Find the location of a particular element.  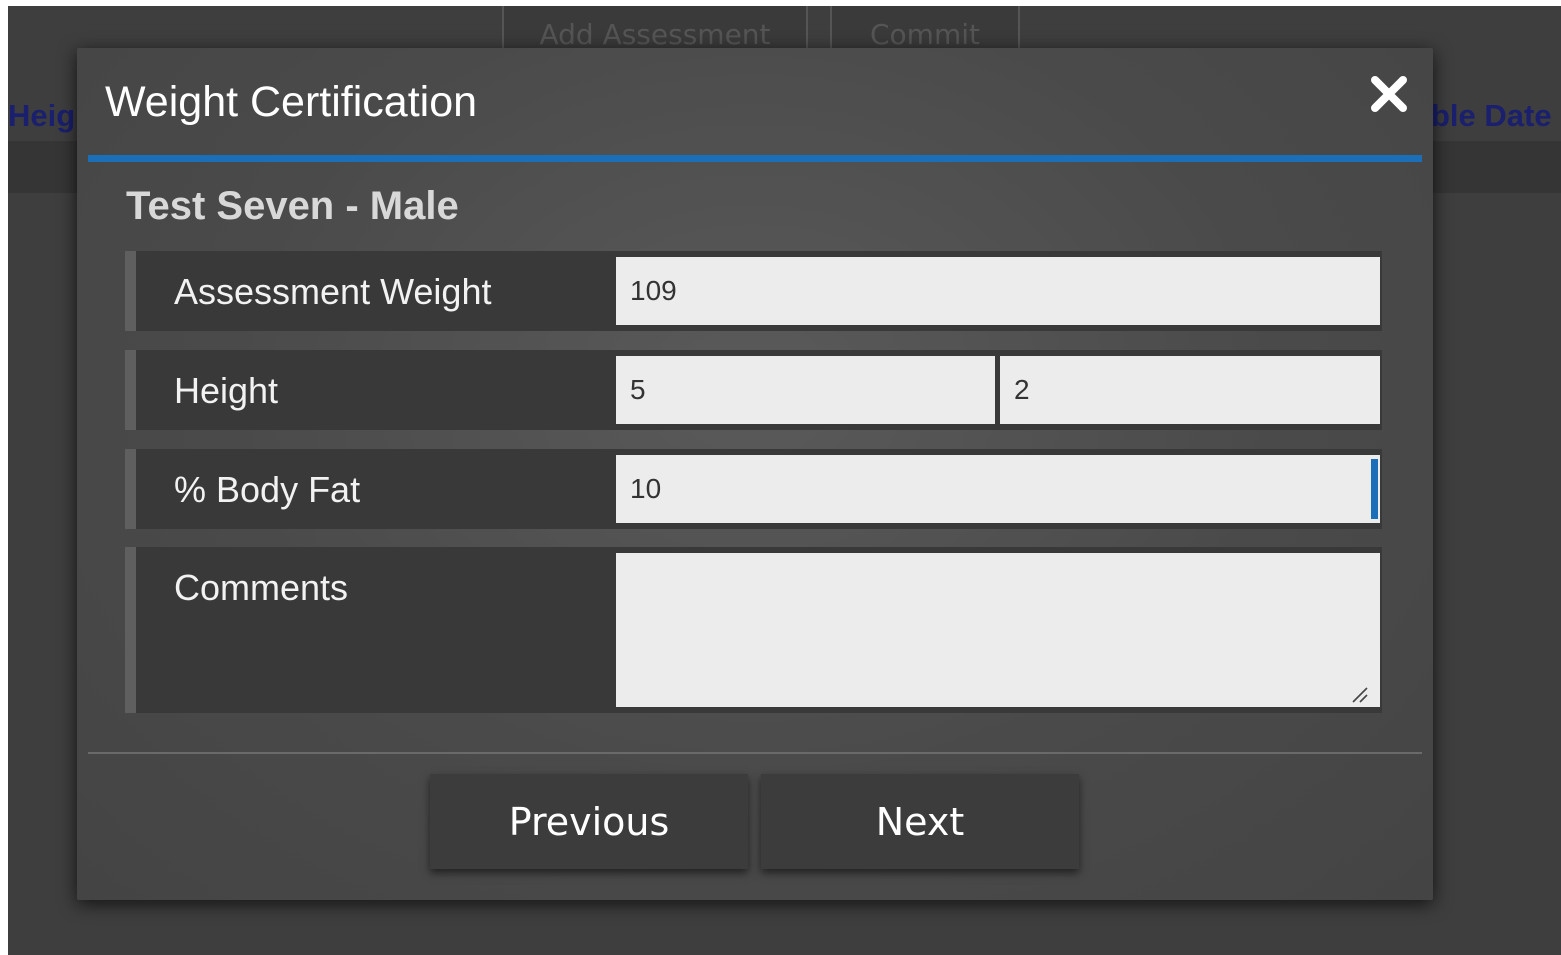

height-row: Height is located at coordinates (753, 390).